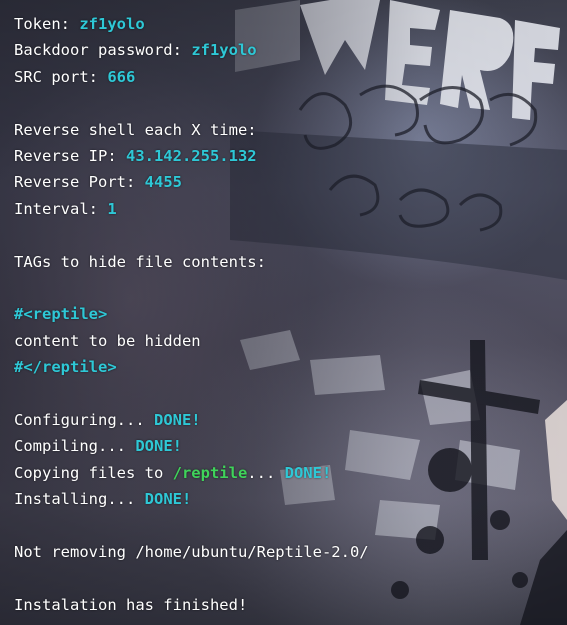  Describe the element at coordinates (210, 472) in the screenshot. I see `copying-path: /reptile` at that location.